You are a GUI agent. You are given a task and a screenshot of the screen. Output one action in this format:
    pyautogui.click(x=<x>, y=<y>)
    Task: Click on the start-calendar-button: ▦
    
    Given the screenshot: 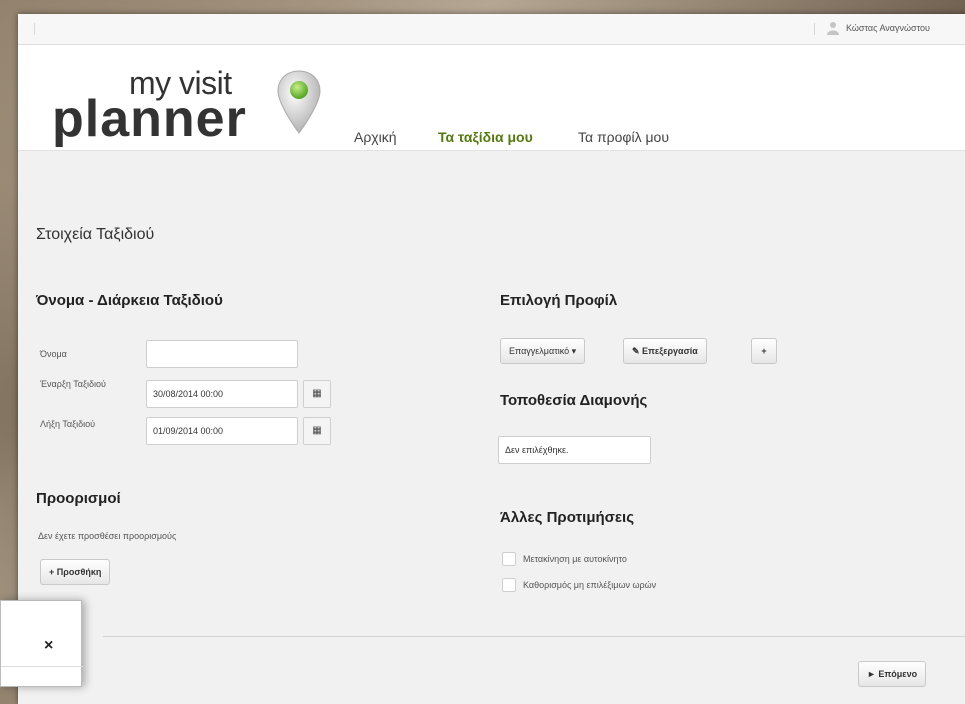 What is the action you would take?
    pyautogui.click(x=317, y=394)
    